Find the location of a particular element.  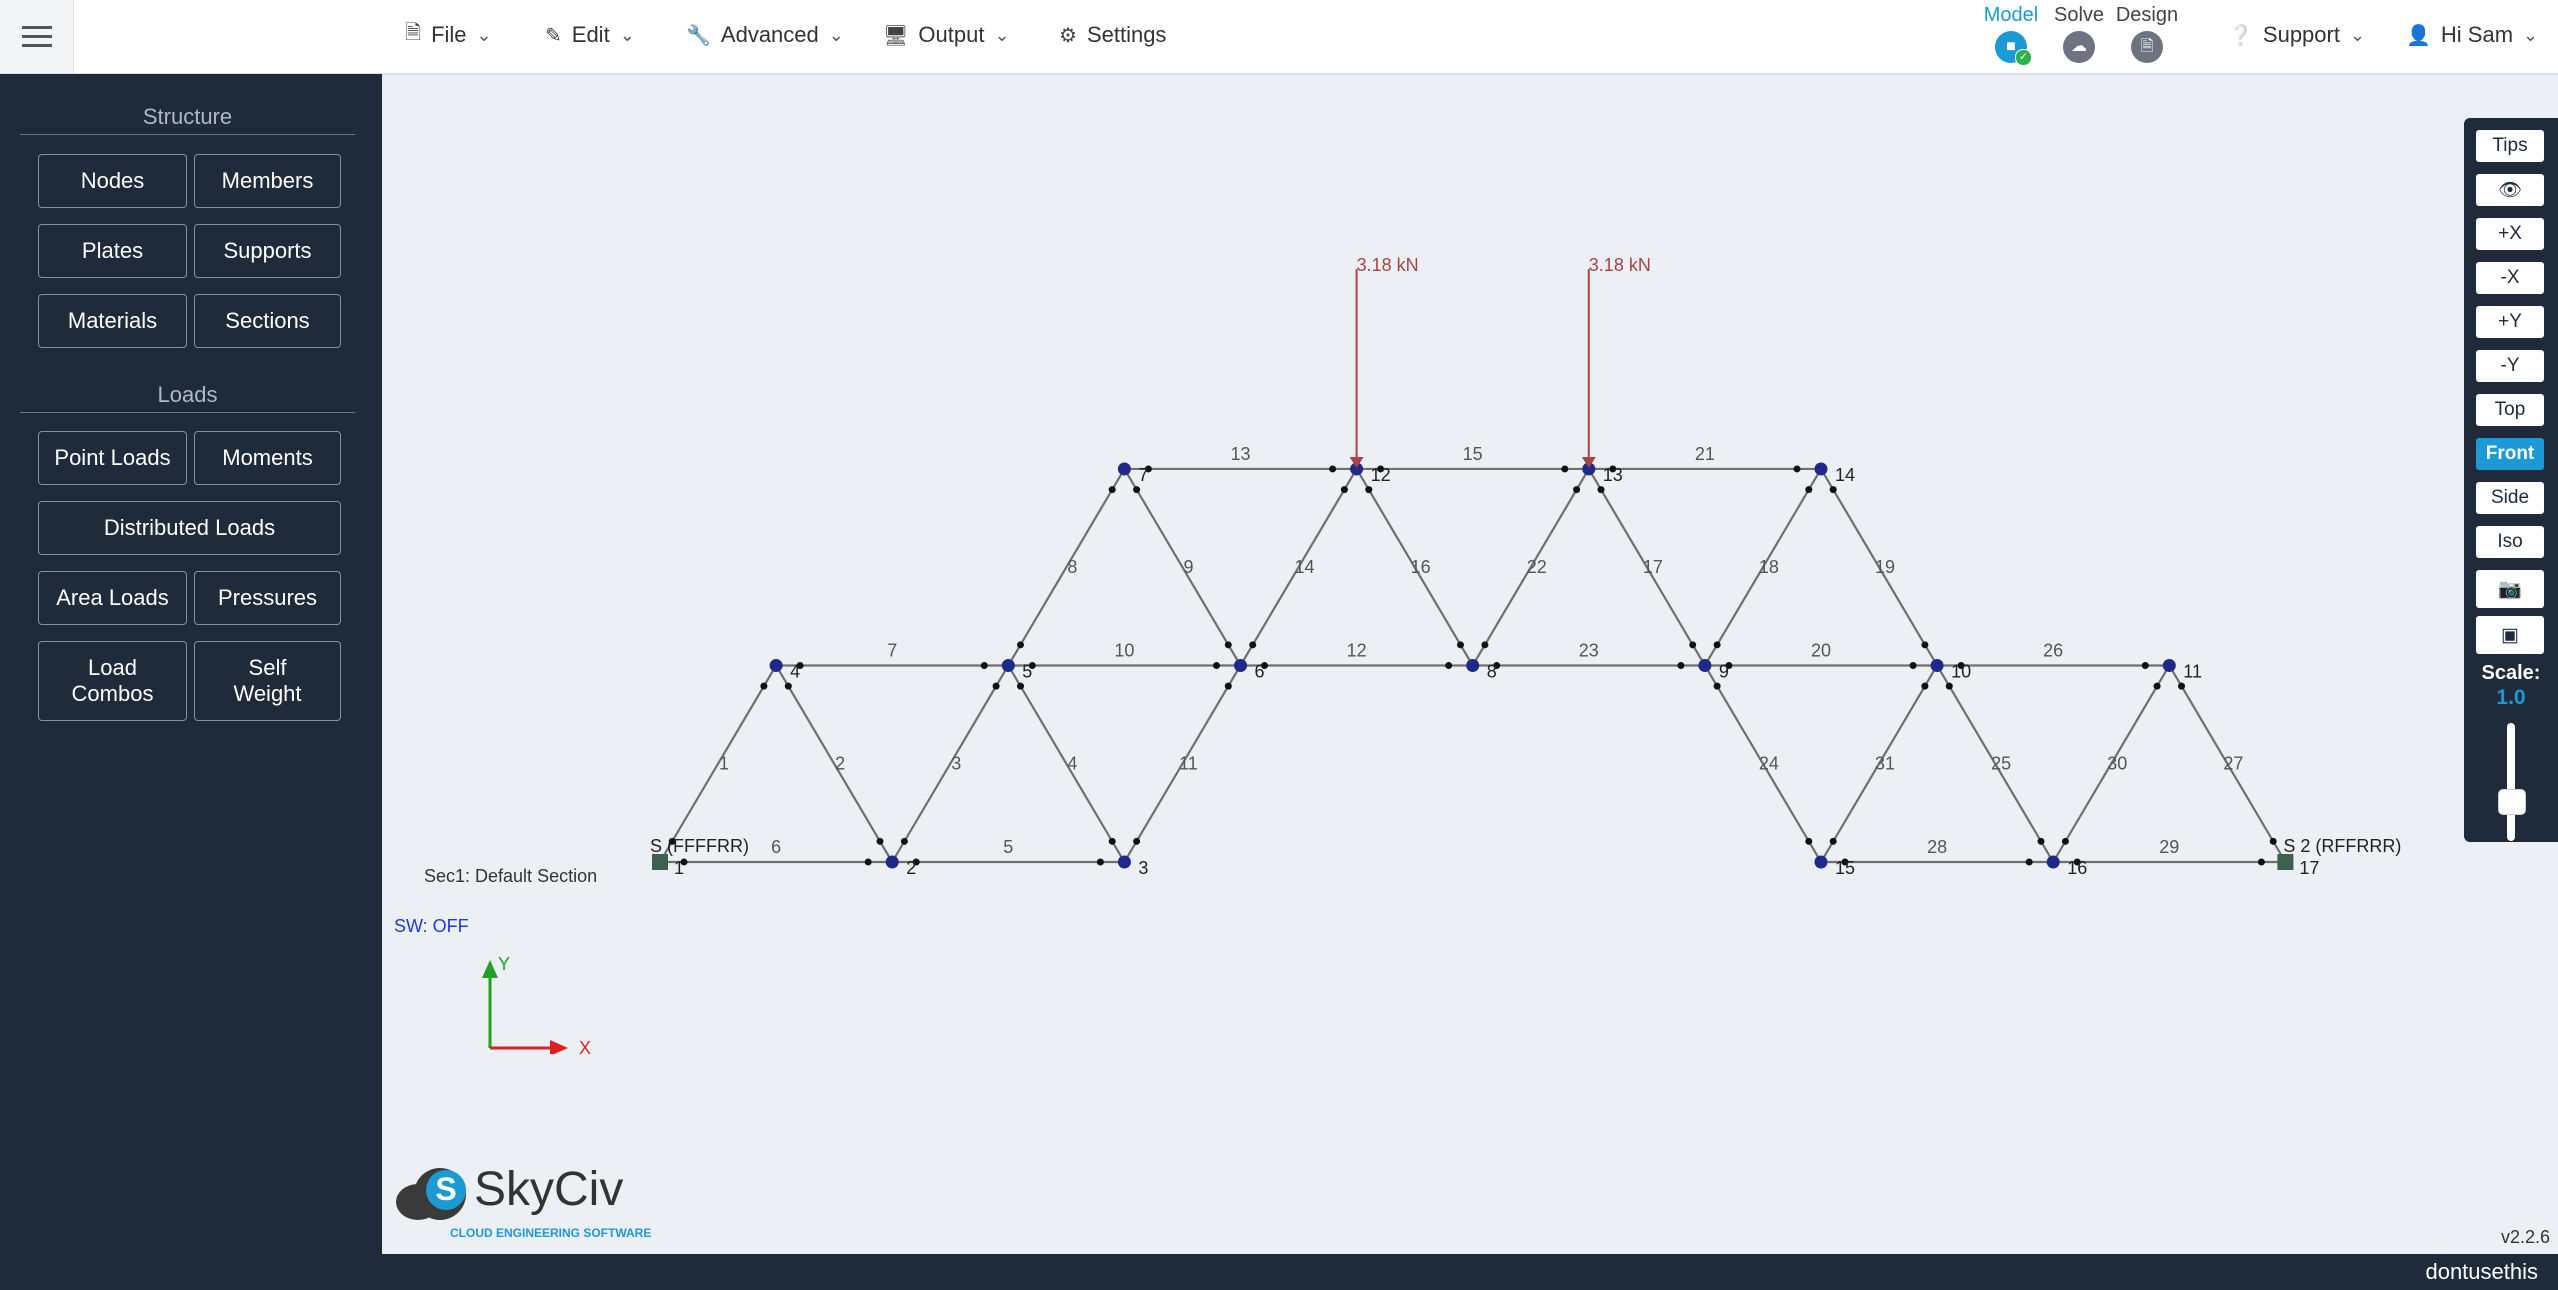

member-label: 12 is located at coordinates (1357, 650).